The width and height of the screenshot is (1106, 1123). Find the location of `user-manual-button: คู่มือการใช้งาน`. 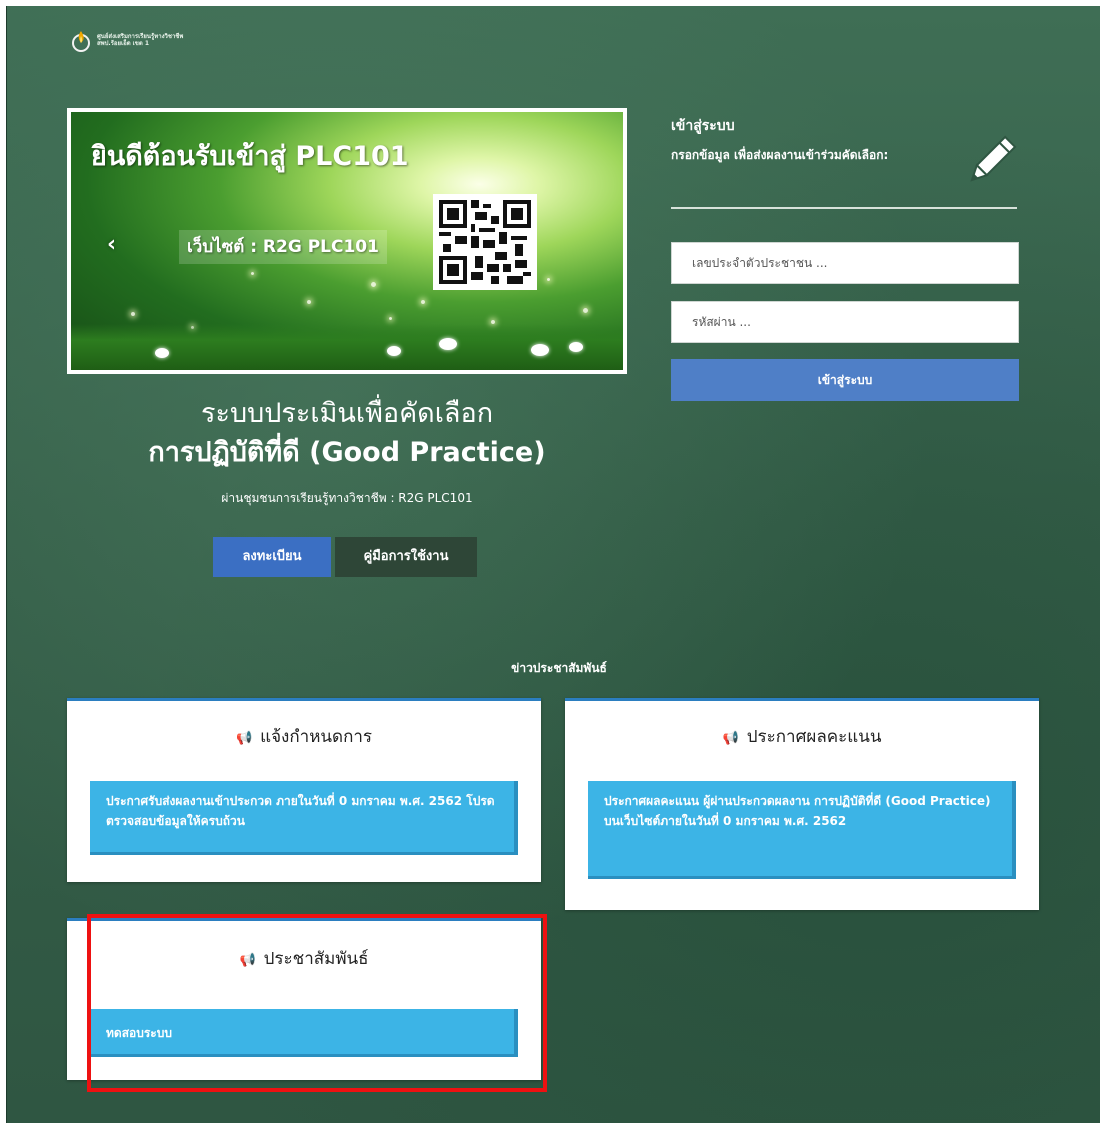

user-manual-button: คู่มือการใช้งาน is located at coordinates (406, 557).